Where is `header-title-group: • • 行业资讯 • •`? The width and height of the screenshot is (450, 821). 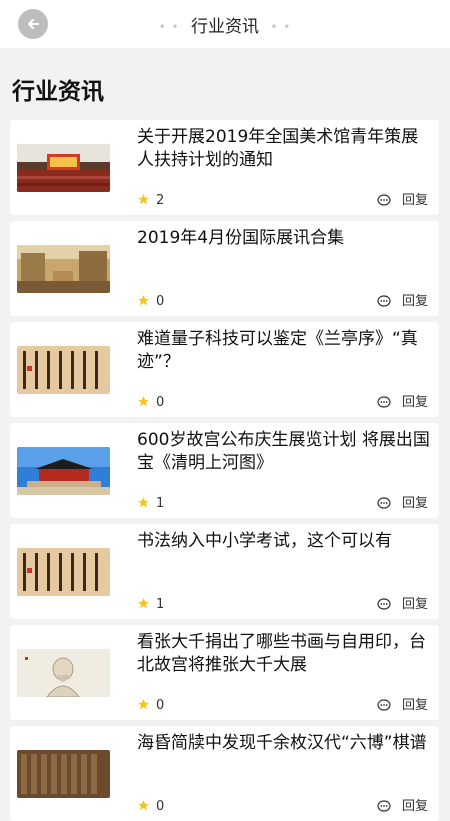
header-title-group: • • 行业资讯 • • is located at coordinates (225, 24).